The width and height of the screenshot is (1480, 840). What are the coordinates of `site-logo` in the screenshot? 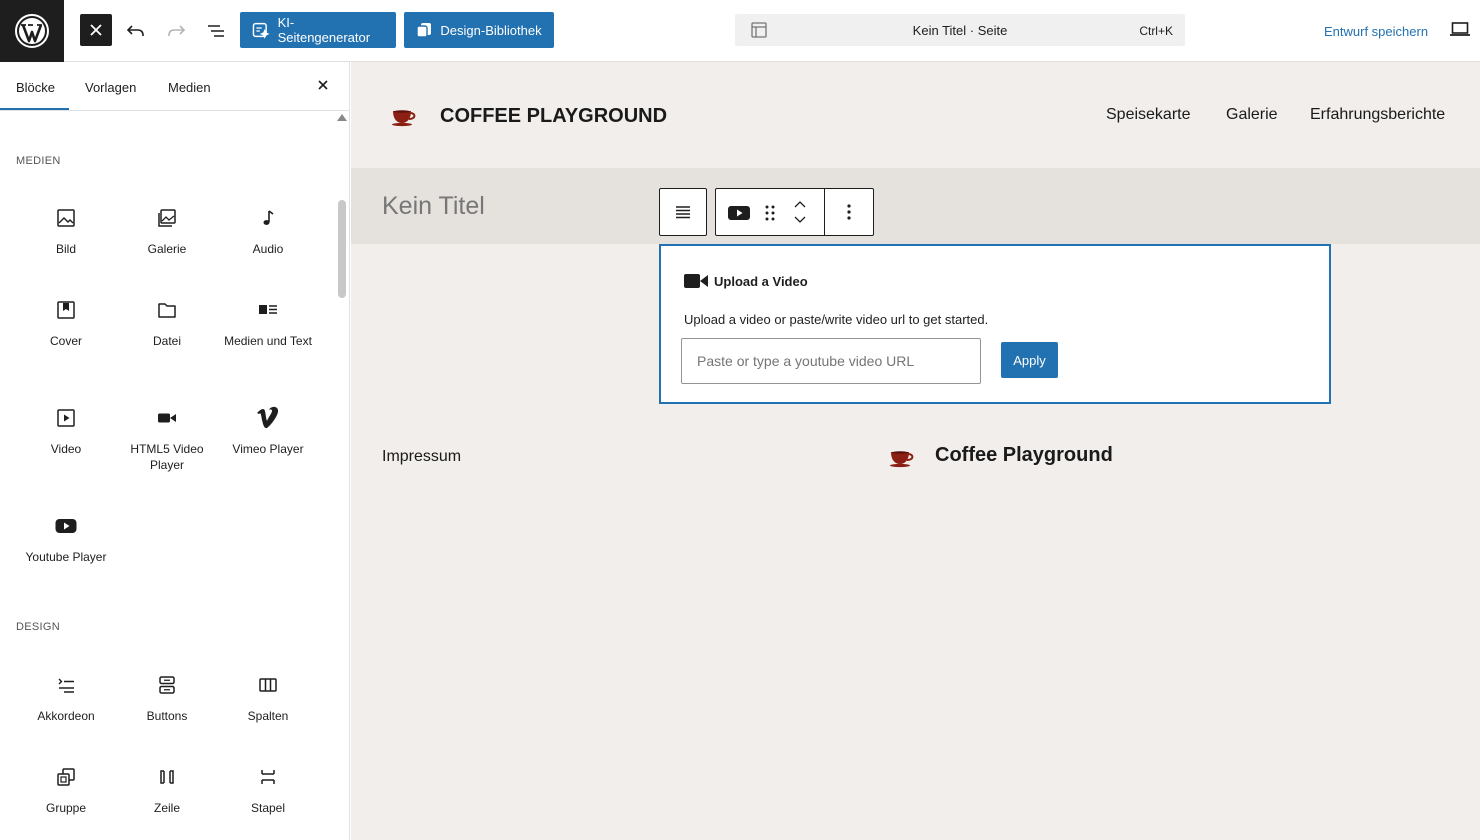 It's located at (405, 119).